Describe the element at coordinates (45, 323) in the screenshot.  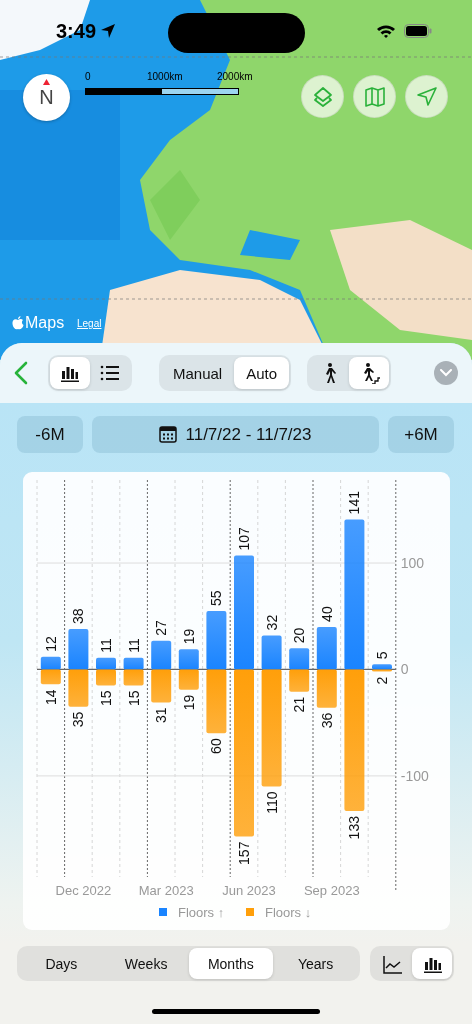
I see `maps-attribution: Maps` at that location.